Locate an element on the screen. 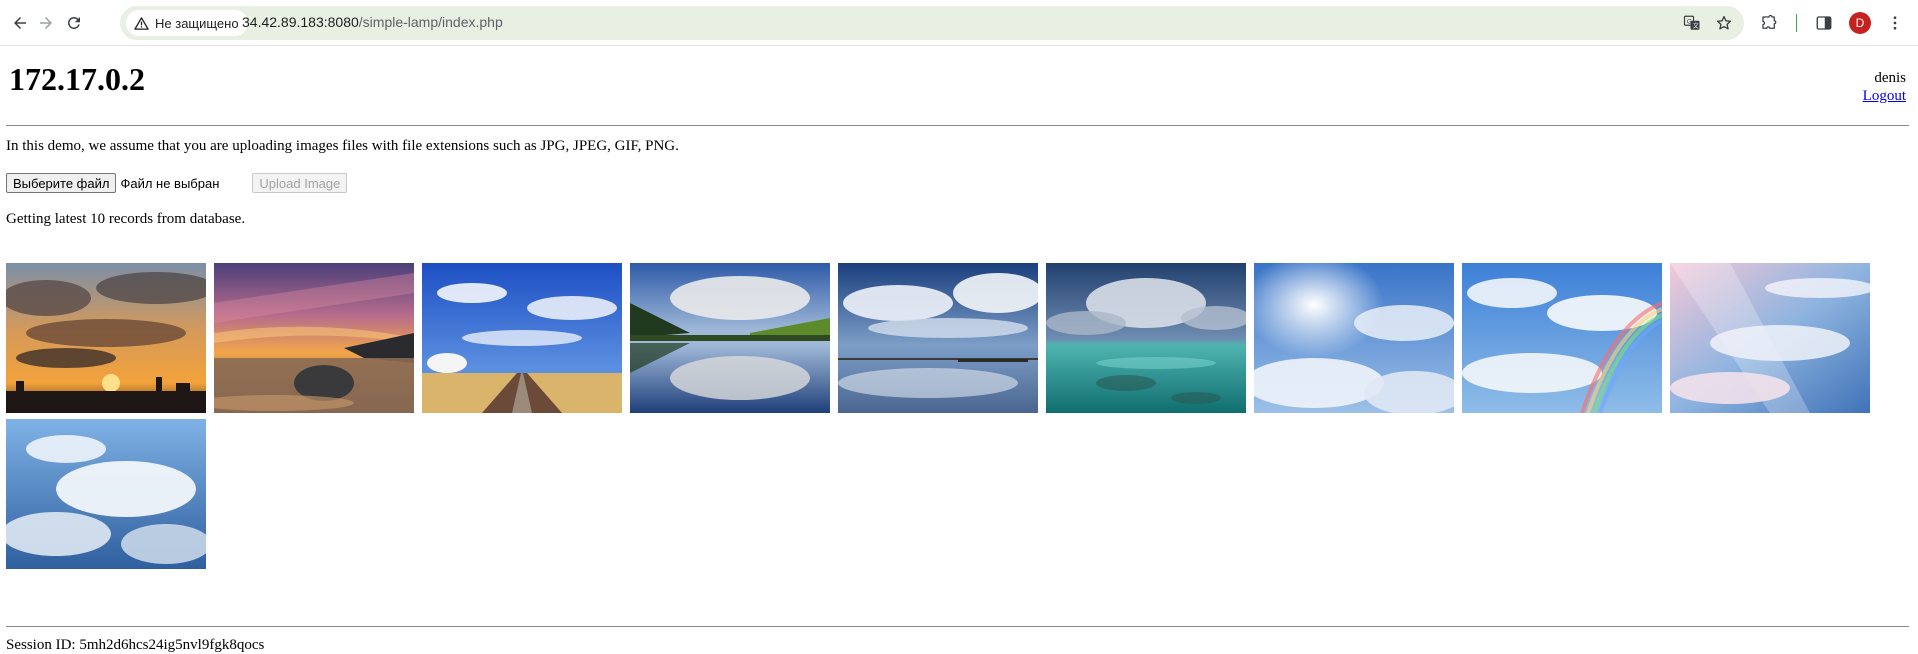  side-panel-icon is located at coordinates (1824, 23).